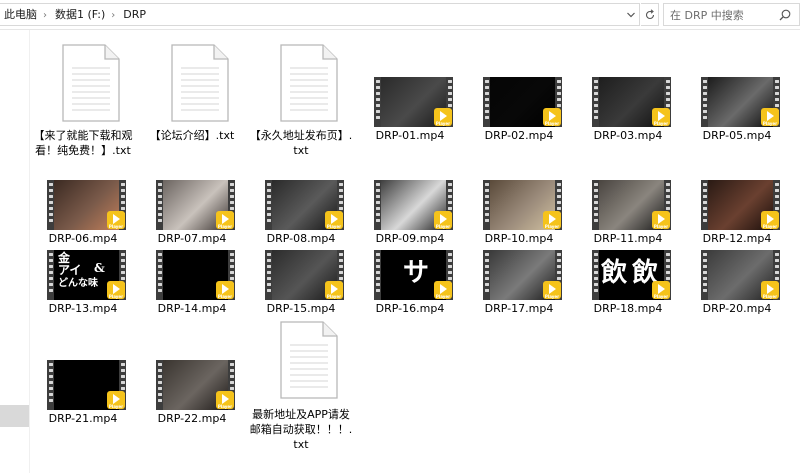  I want to click on file-item-video: サ Player DRP-16.mp4, so click(410, 259).